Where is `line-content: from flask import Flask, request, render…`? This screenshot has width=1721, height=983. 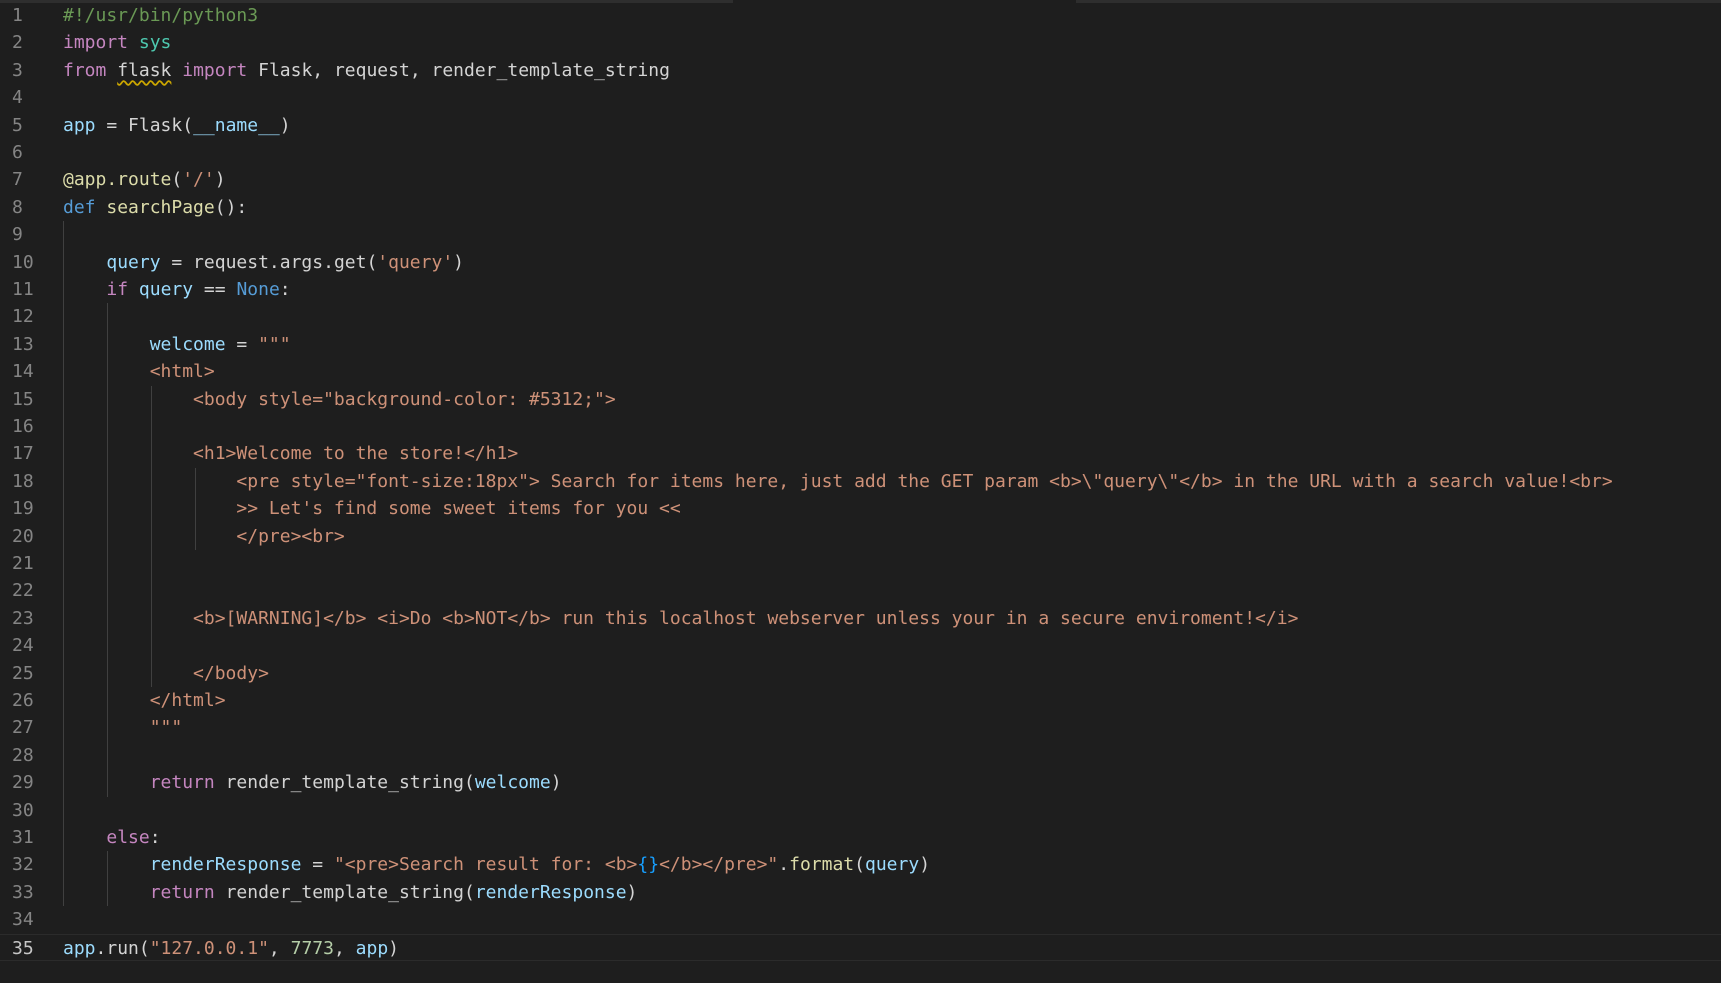 line-content: from flask import Flask, request, render… is located at coordinates (366, 70).